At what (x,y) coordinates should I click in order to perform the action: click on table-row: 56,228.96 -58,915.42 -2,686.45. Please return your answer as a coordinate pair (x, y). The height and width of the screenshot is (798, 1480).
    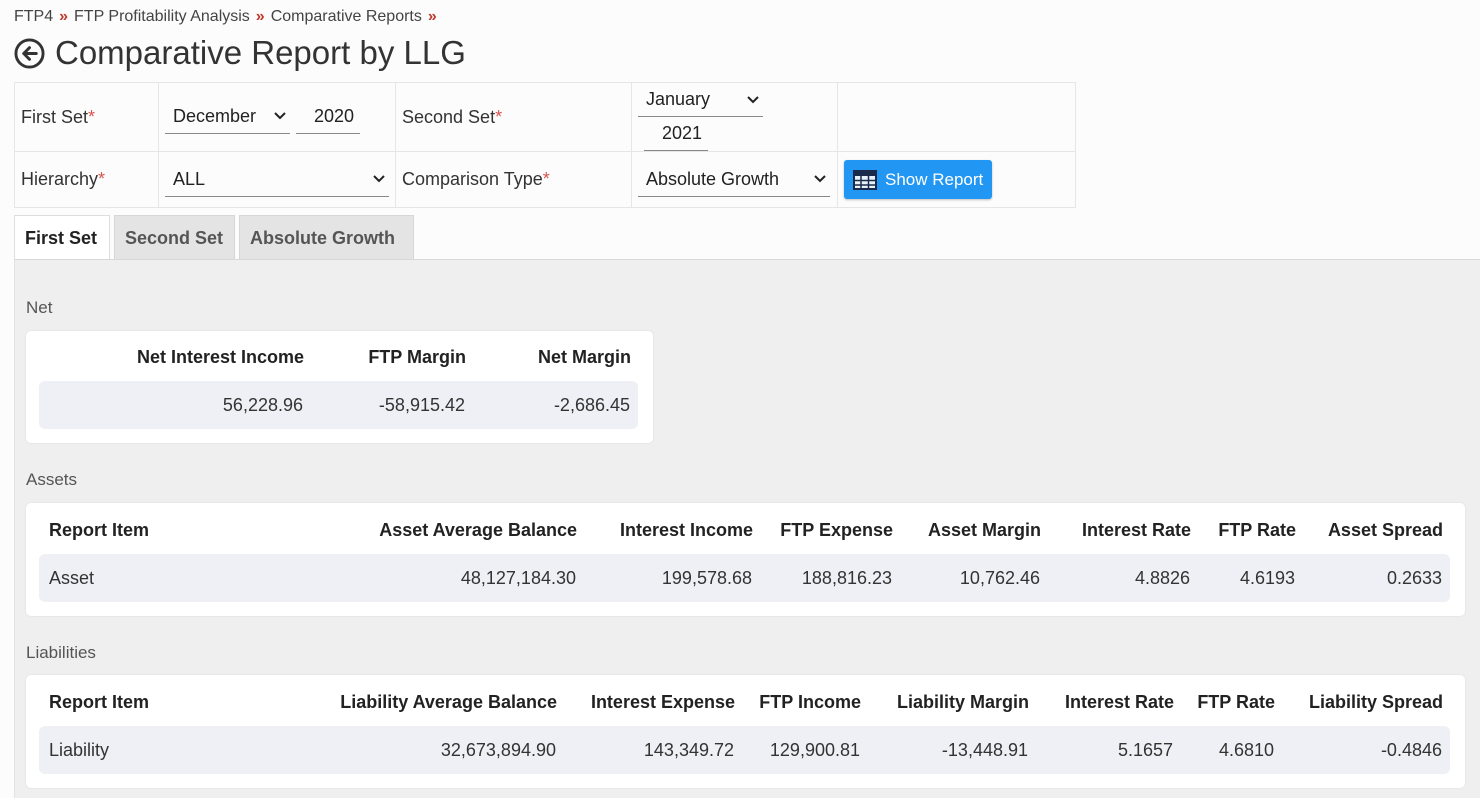
    Looking at the image, I should click on (338, 405).